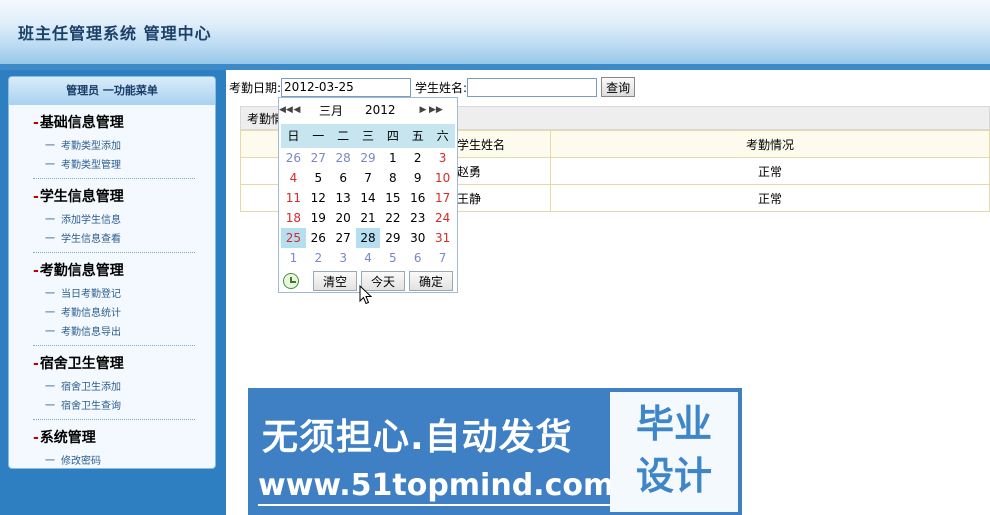  I want to click on menu-item-dorm-add: 一宿舍卫生添加, so click(114, 387).